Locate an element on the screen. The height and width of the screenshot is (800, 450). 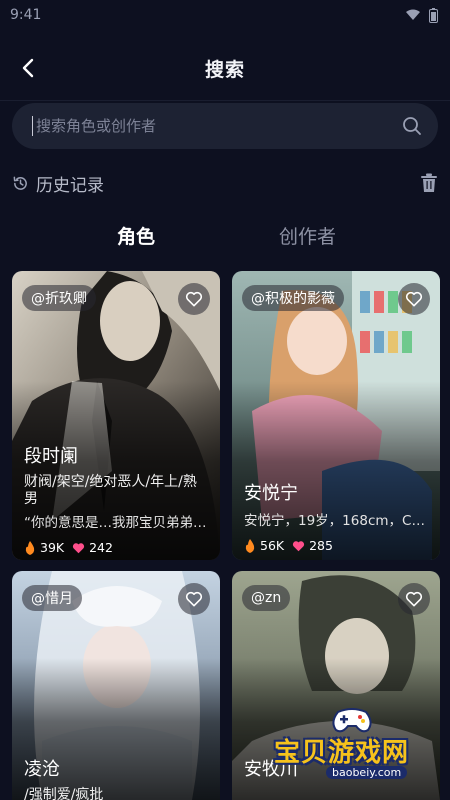
gamepad-icon is located at coordinates (352, 720).